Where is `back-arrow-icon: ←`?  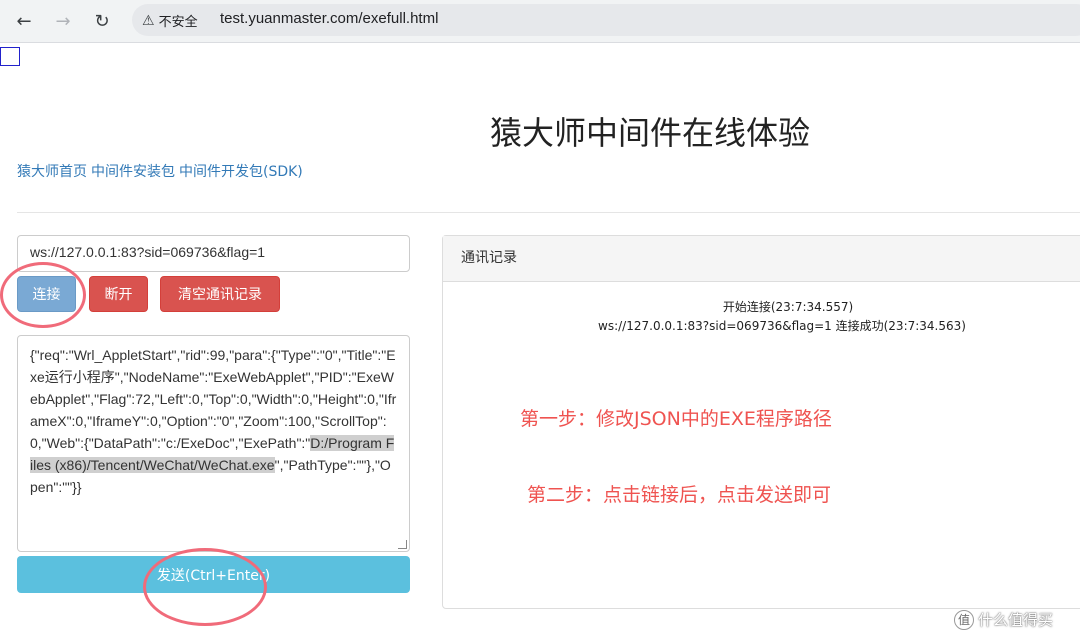 back-arrow-icon: ← is located at coordinates (24, 21).